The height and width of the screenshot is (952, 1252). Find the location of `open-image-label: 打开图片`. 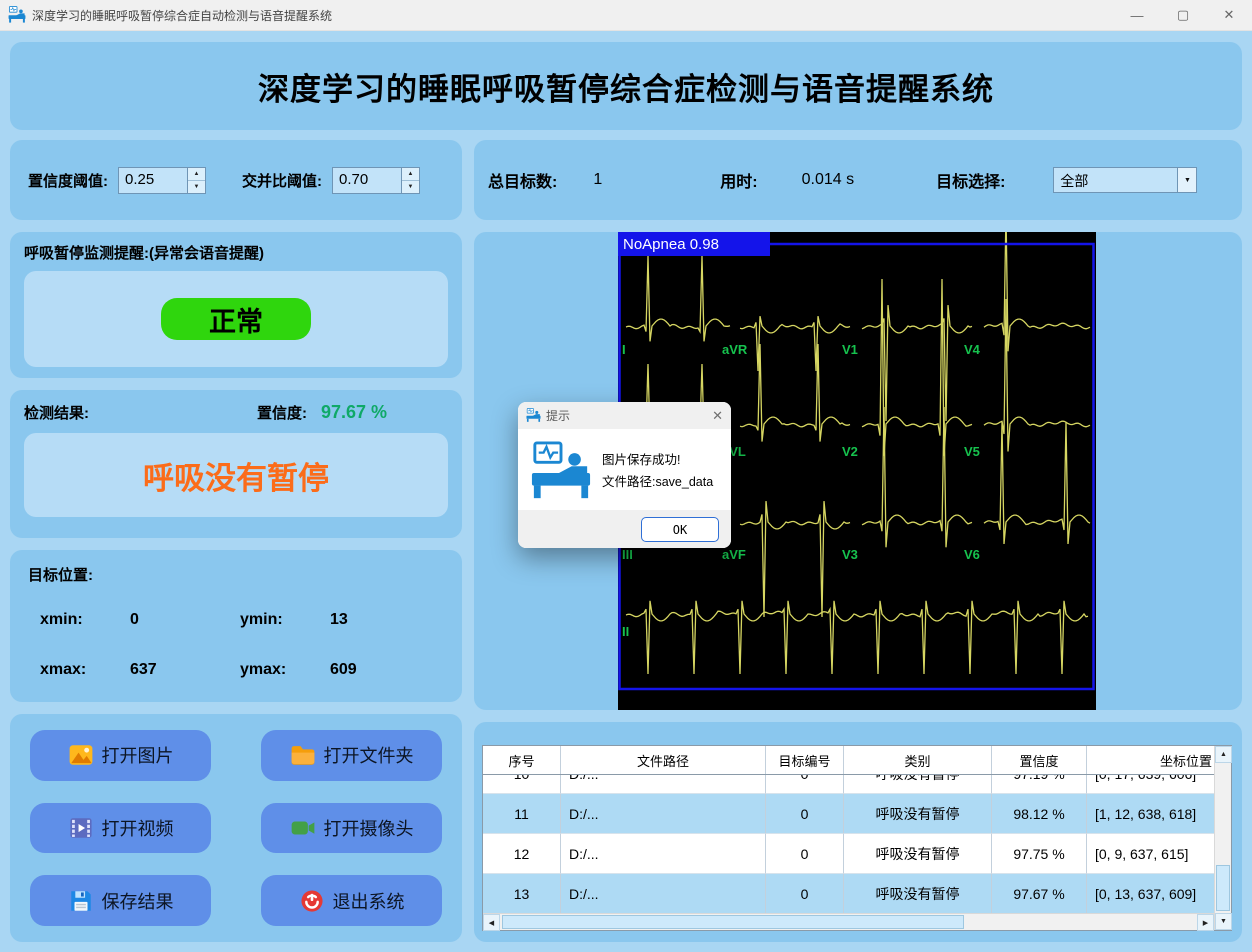

open-image-label: 打开图片 is located at coordinates (137, 756).